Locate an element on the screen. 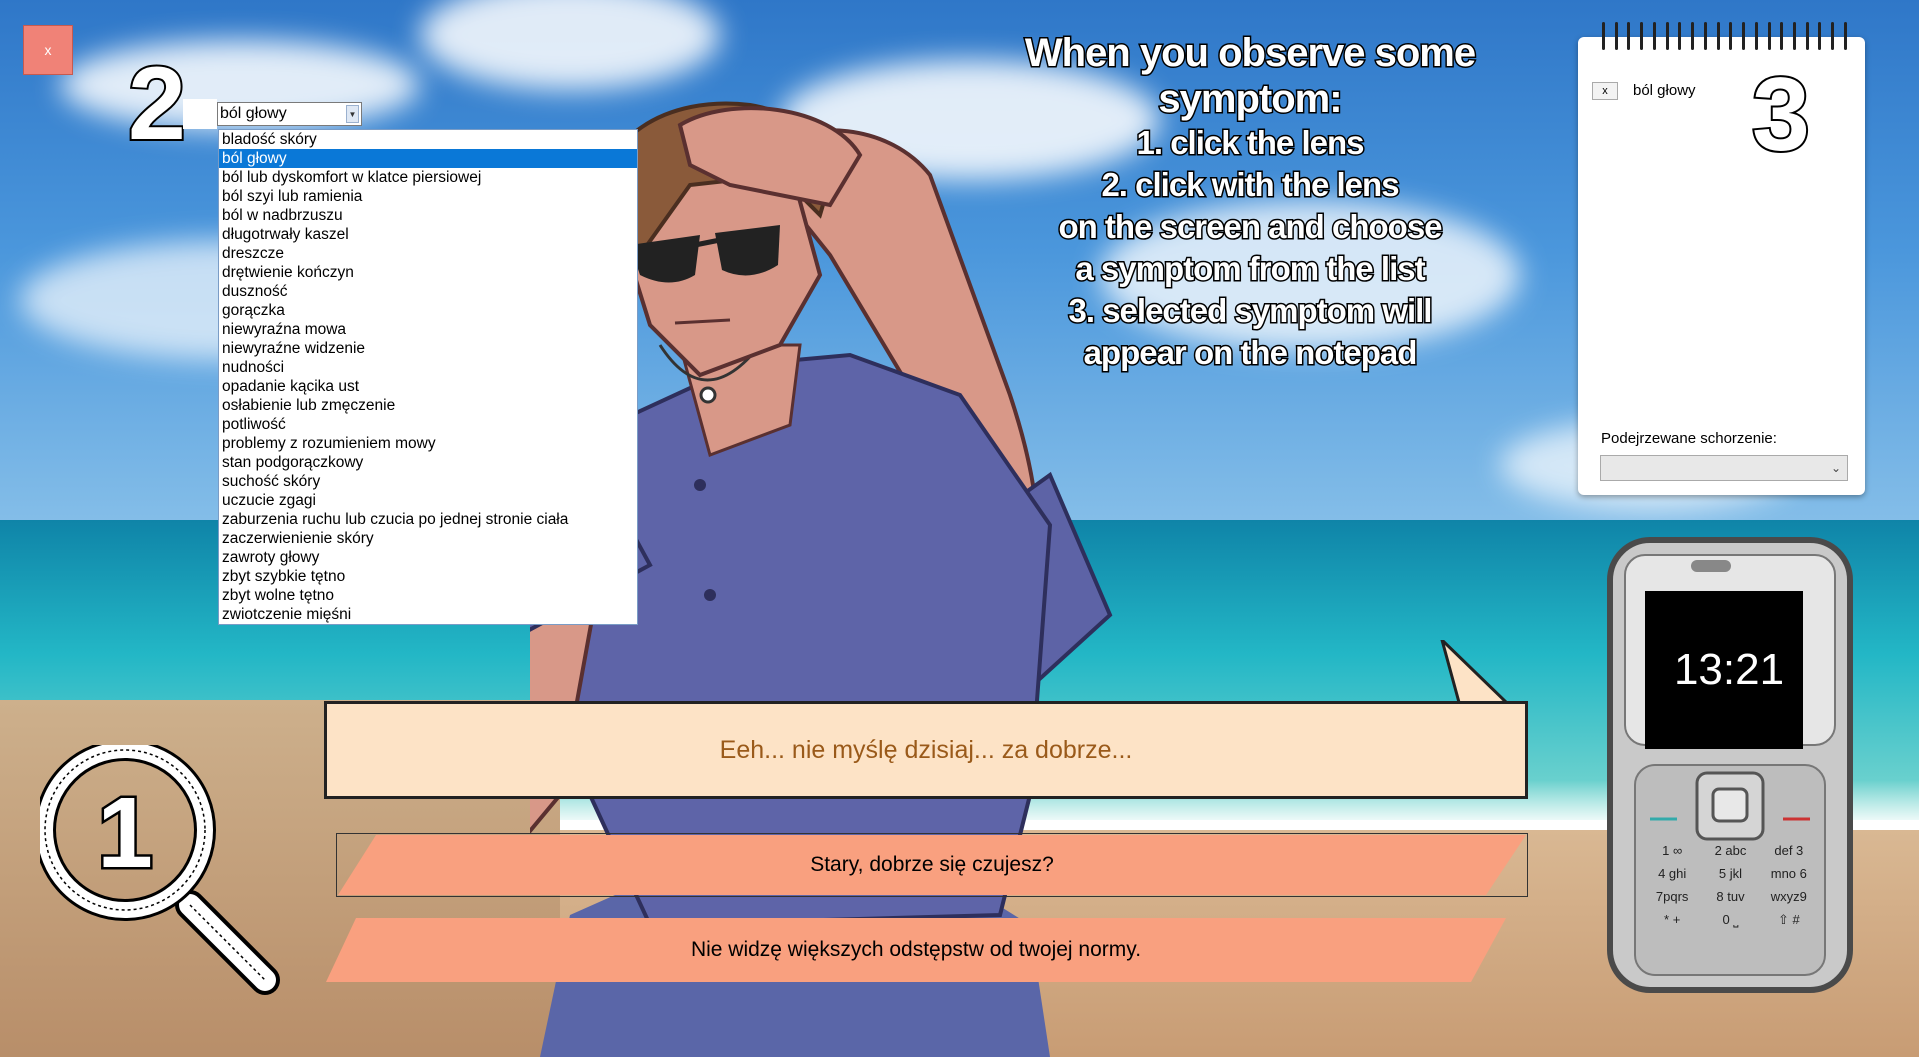 This screenshot has width=1919, height=1057. choice-text: Stary, dobrze się czujesz? is located at coordinates (932, 864).